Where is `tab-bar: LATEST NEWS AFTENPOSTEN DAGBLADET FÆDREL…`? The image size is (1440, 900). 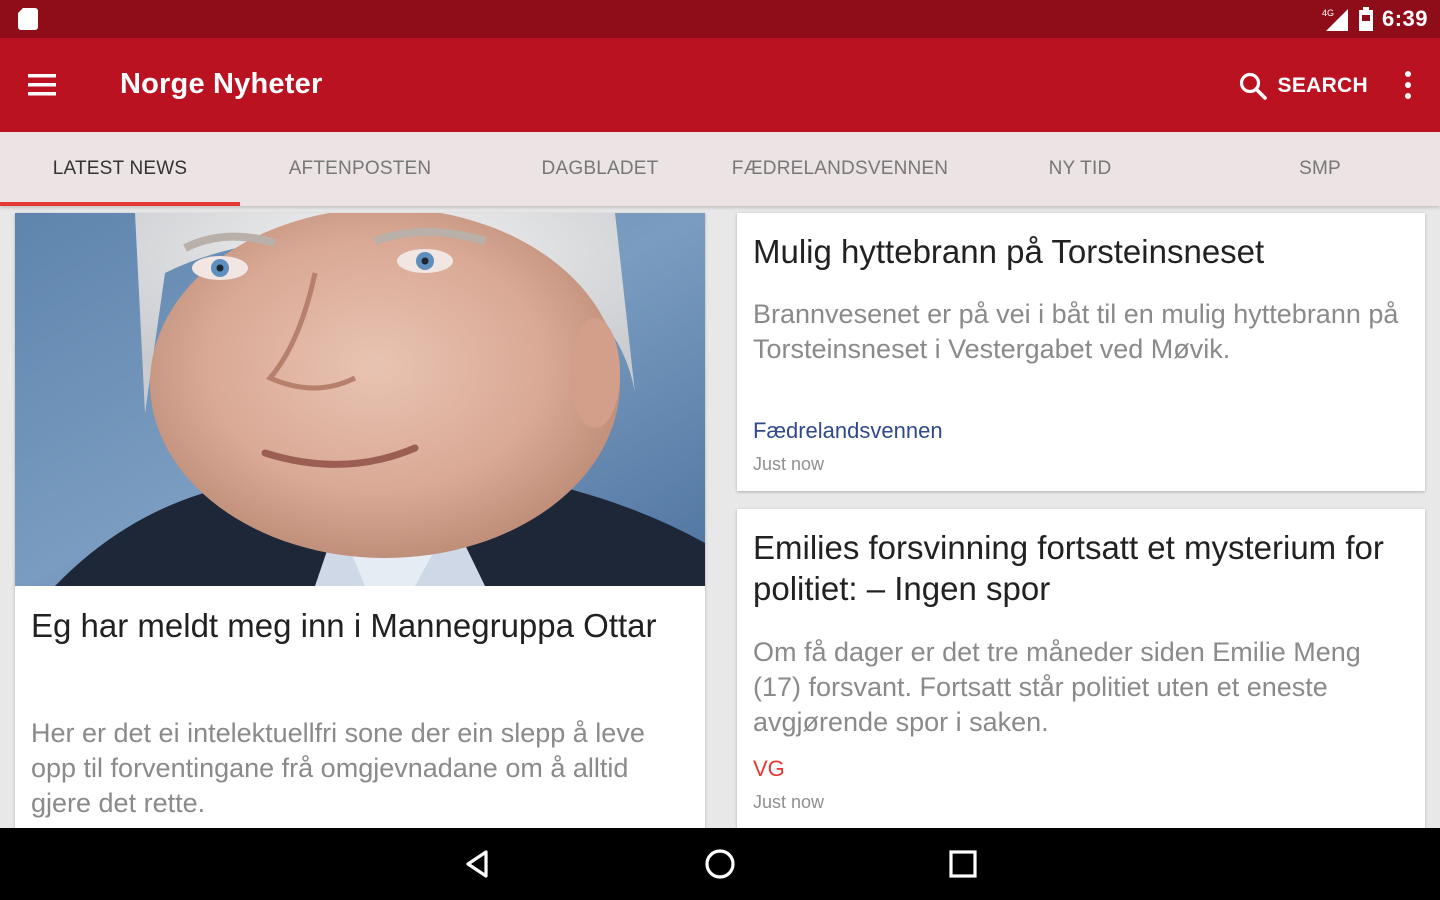 tab-bar: LATEST NEWS AFTENPOSTEN DAGBLADET FÆDREL… is located at coordinates (720, 169).